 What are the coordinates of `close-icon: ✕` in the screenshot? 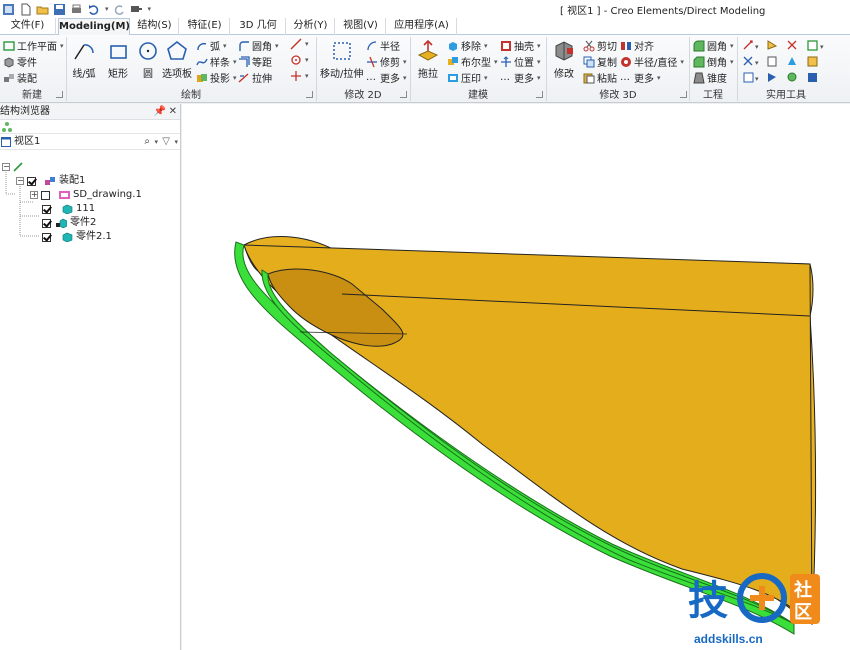 It's located at (173, 112).